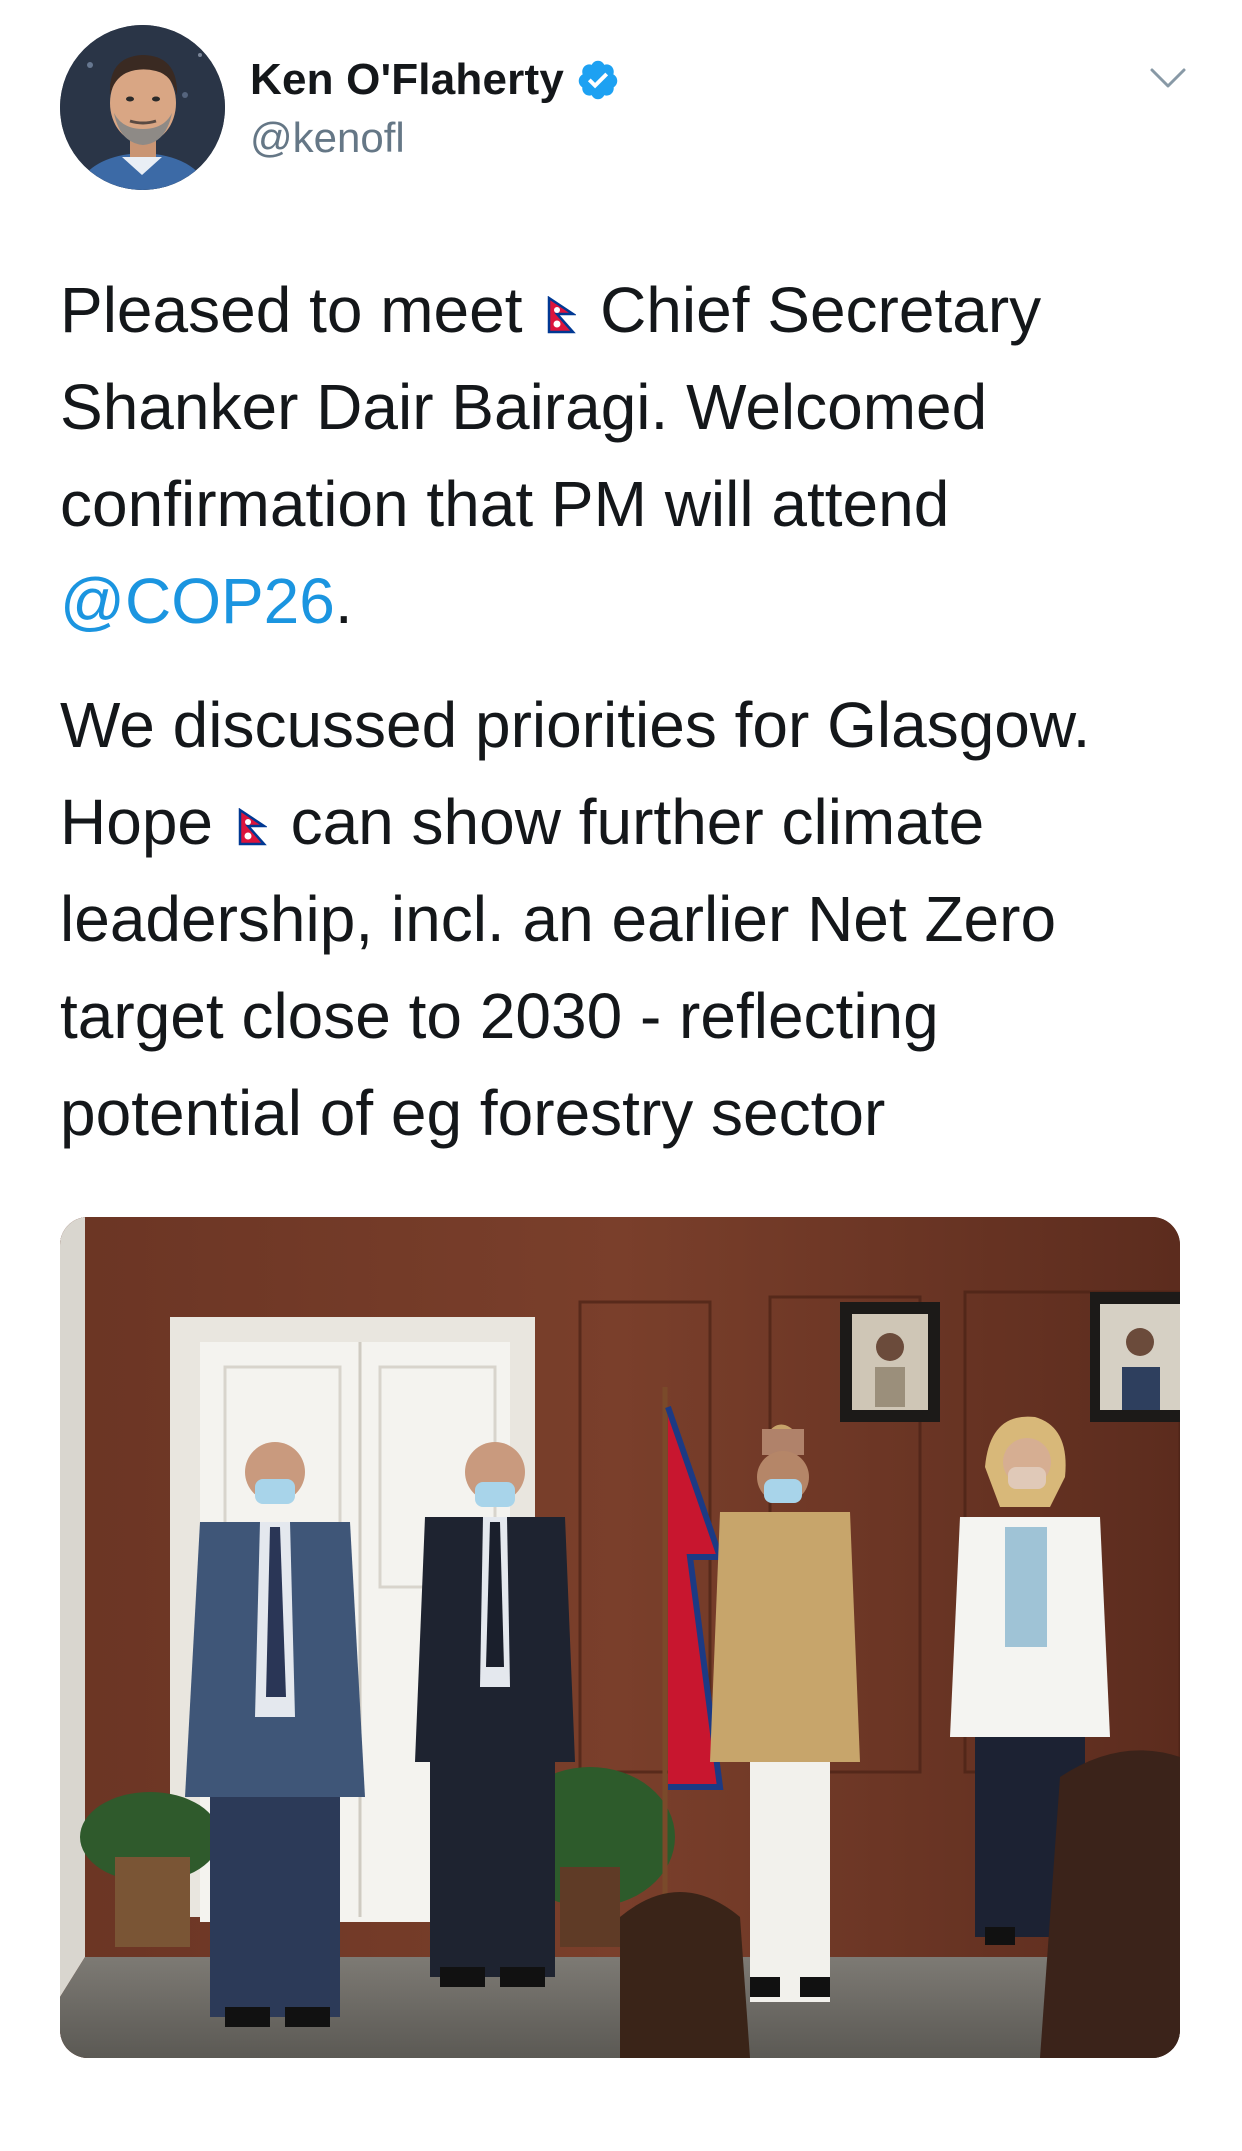  What do you see at coordinates (1168, 78) in the screenshot?
I see `chevron-down-icon` at bounding box center [1168, 78].